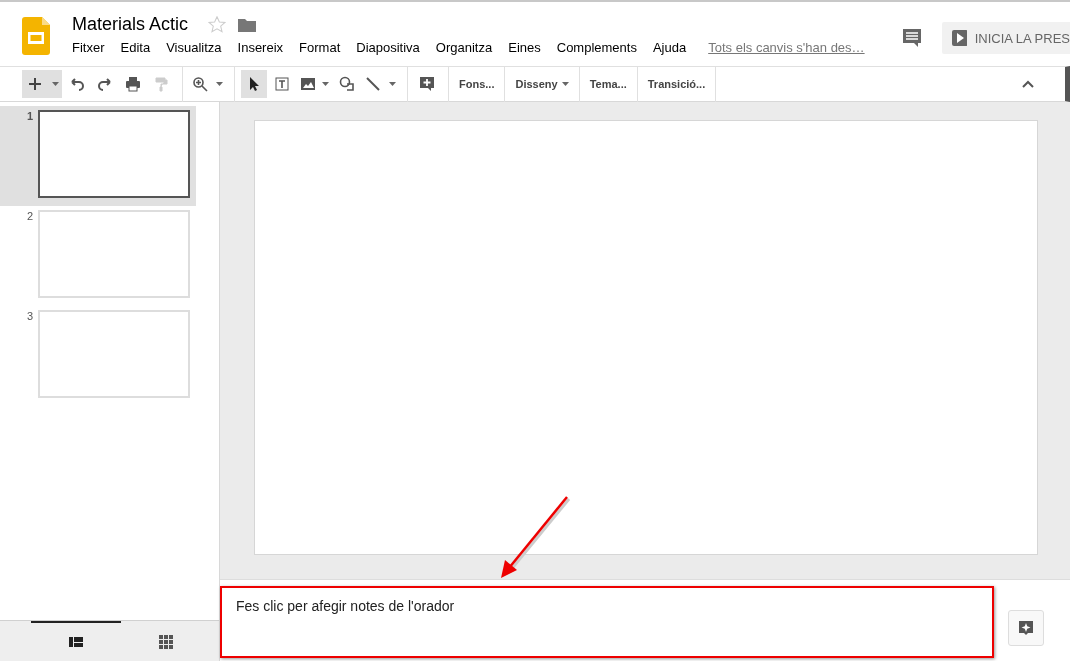 The width and height of the screenshot is (1070, 661). What do you see at coordinates (427, 84) in the screenshot?
I see `add-comment-icon` at bounding box center [427, 84].